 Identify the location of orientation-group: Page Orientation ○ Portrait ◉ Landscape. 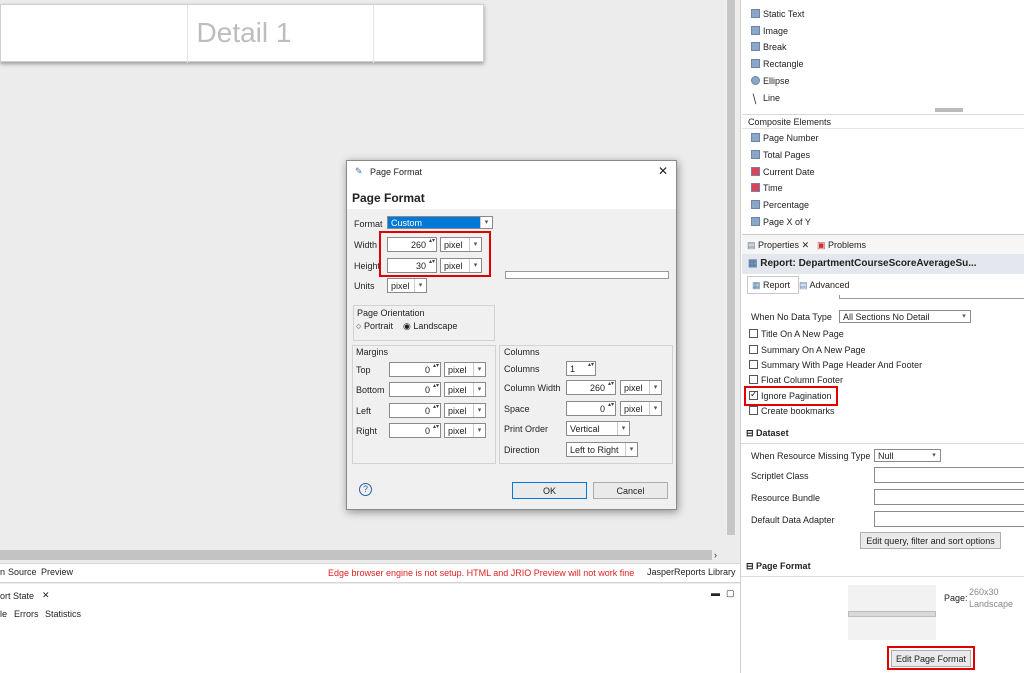
(424, 323).